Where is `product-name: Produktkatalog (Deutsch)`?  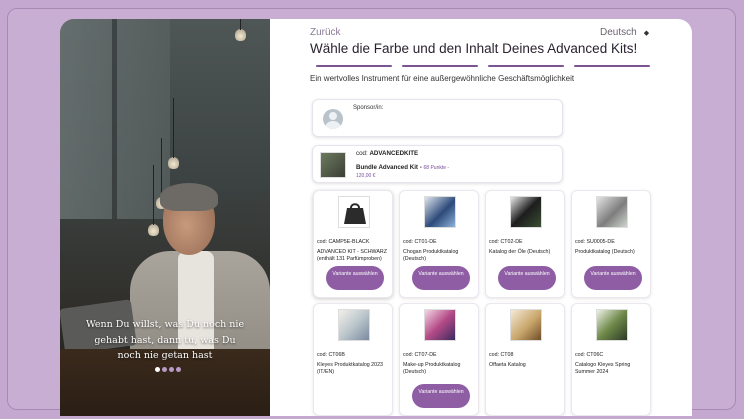
product-name: Produktkatalog (Deutsch) is located at coordinates (605, 252).